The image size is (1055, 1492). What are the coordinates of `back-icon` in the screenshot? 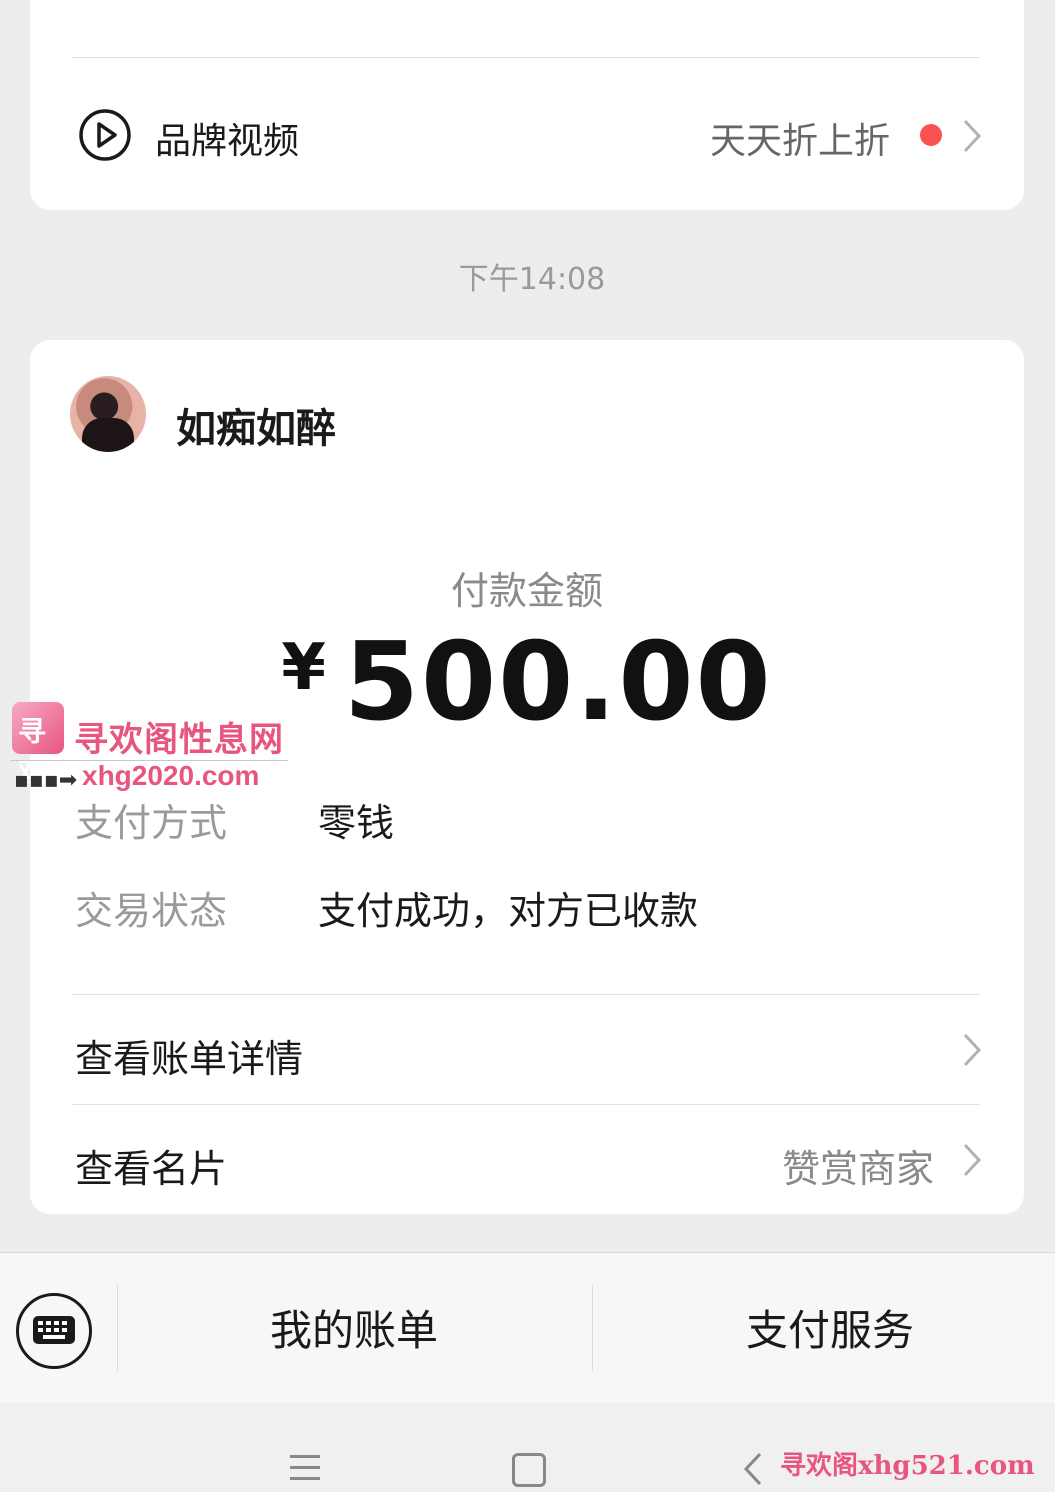 It's located at (753, 1469).